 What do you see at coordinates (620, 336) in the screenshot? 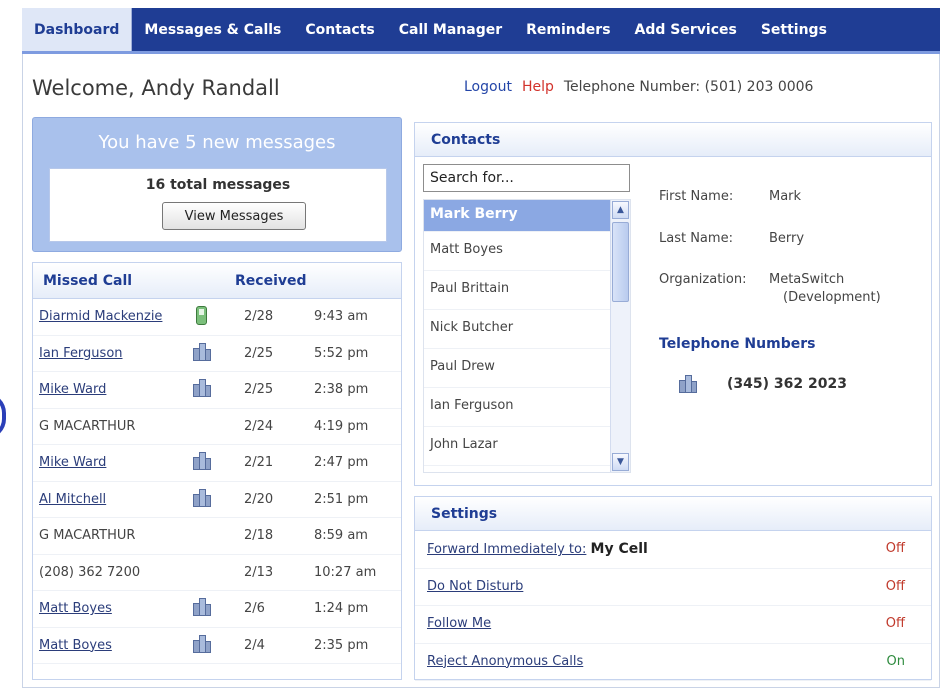
I see `contact-list-scrollbar: ▲ ▼` at bounding box center [620, 336].